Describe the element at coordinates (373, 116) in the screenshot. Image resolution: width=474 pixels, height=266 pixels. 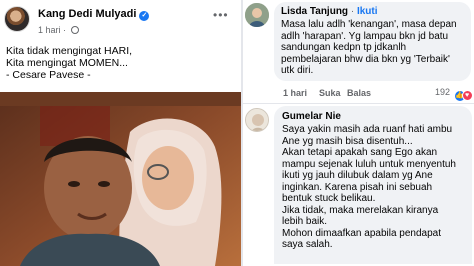
I see `commenter-name: Gumelar Nie` at that location.